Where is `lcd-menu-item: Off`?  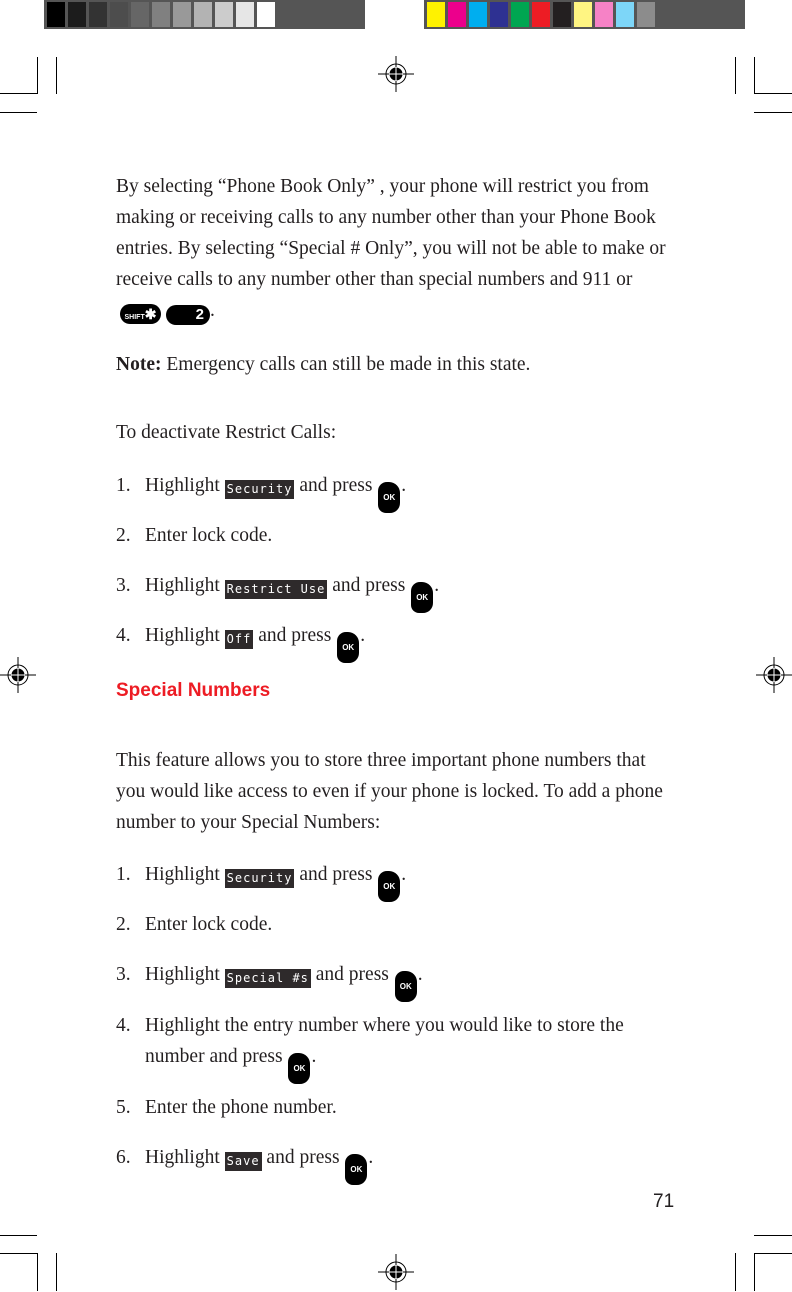 lcd-menu-item: Off is located at coordinates (239, 639).